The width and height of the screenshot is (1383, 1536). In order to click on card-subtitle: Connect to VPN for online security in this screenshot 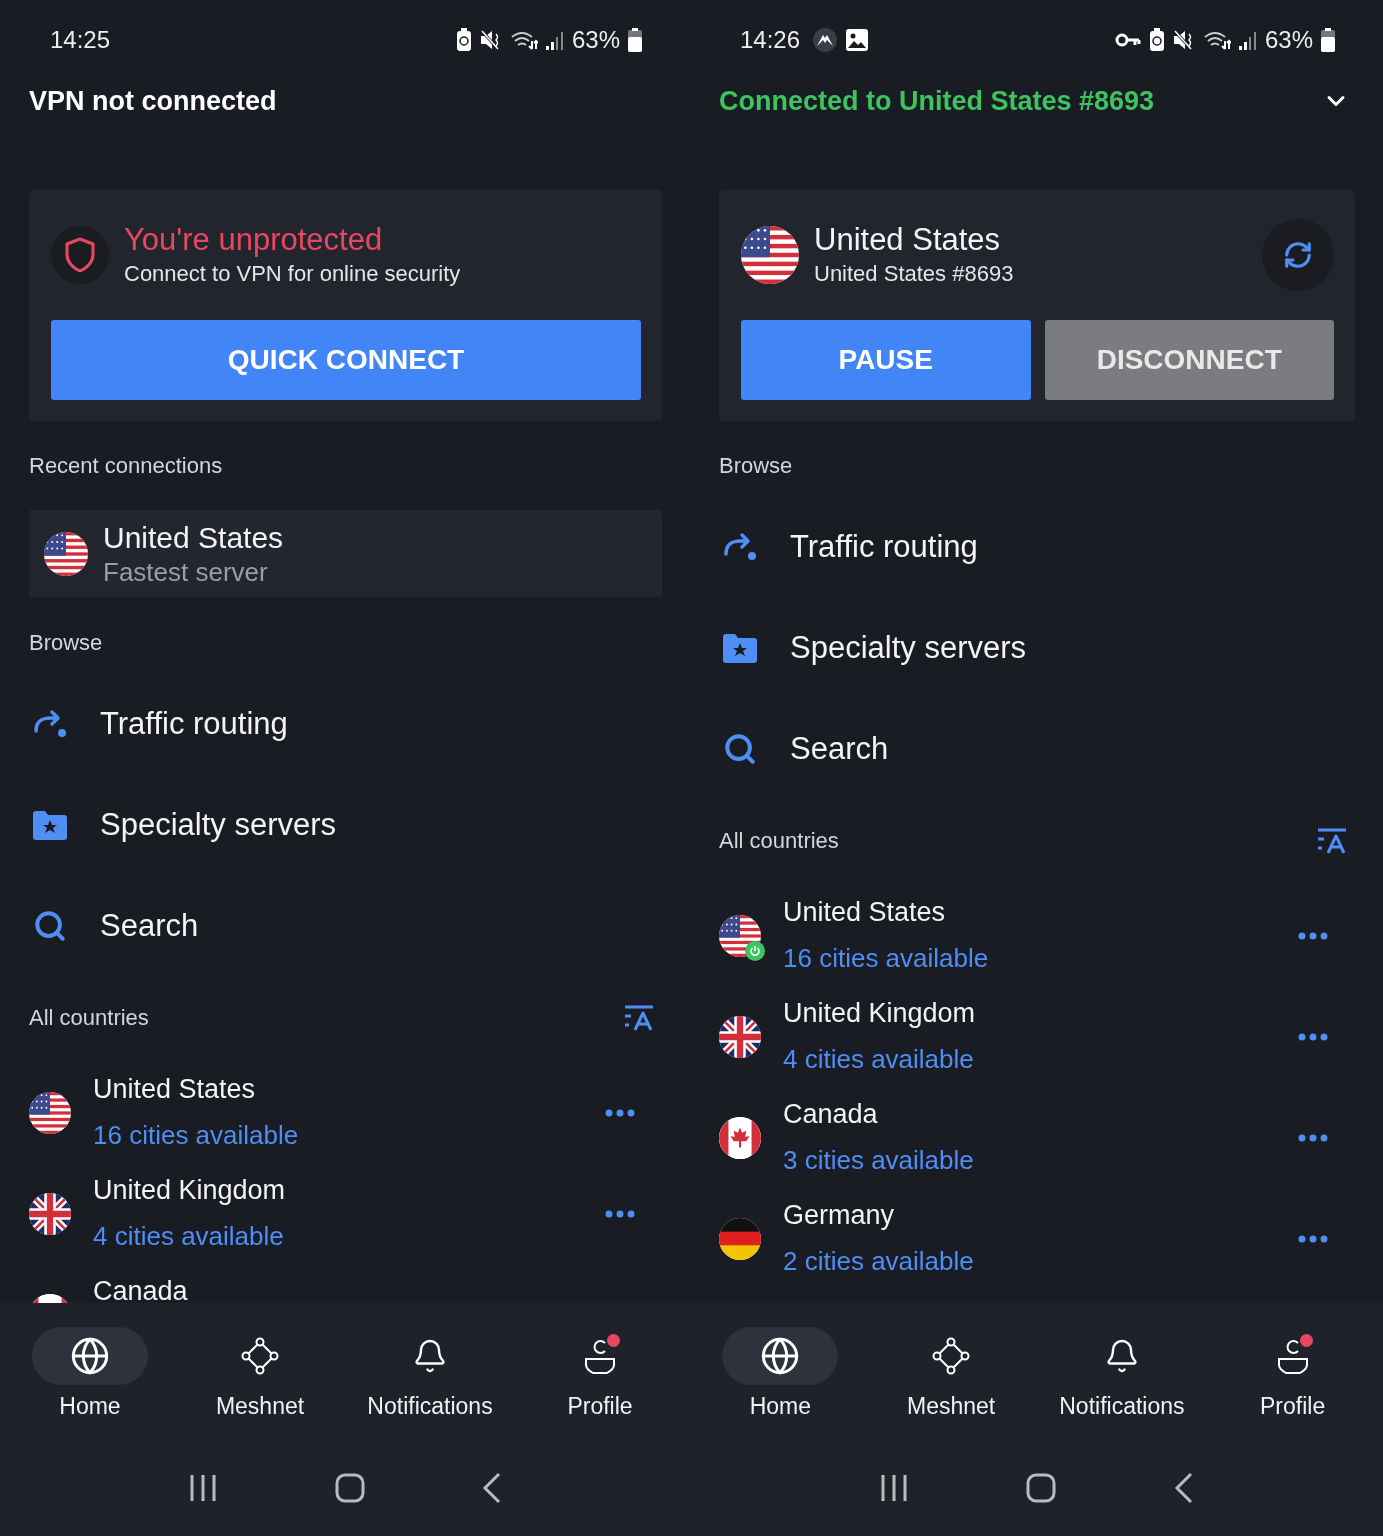, I will do `click(292, 274)`.